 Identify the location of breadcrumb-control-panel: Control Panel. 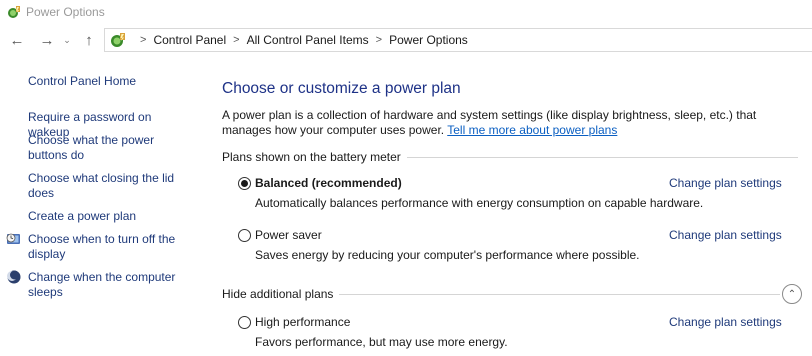
(189, 40).